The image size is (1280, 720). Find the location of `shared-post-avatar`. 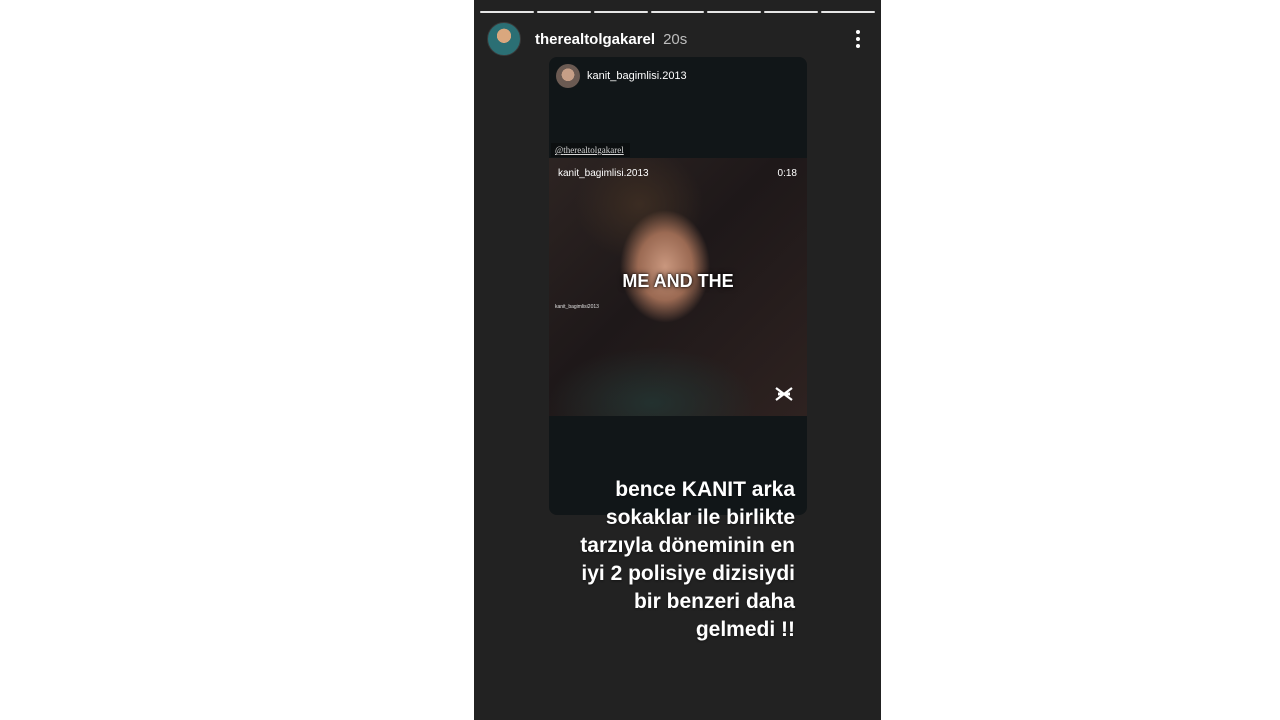

shared-post-avatar is located at coordinates (568, 76).